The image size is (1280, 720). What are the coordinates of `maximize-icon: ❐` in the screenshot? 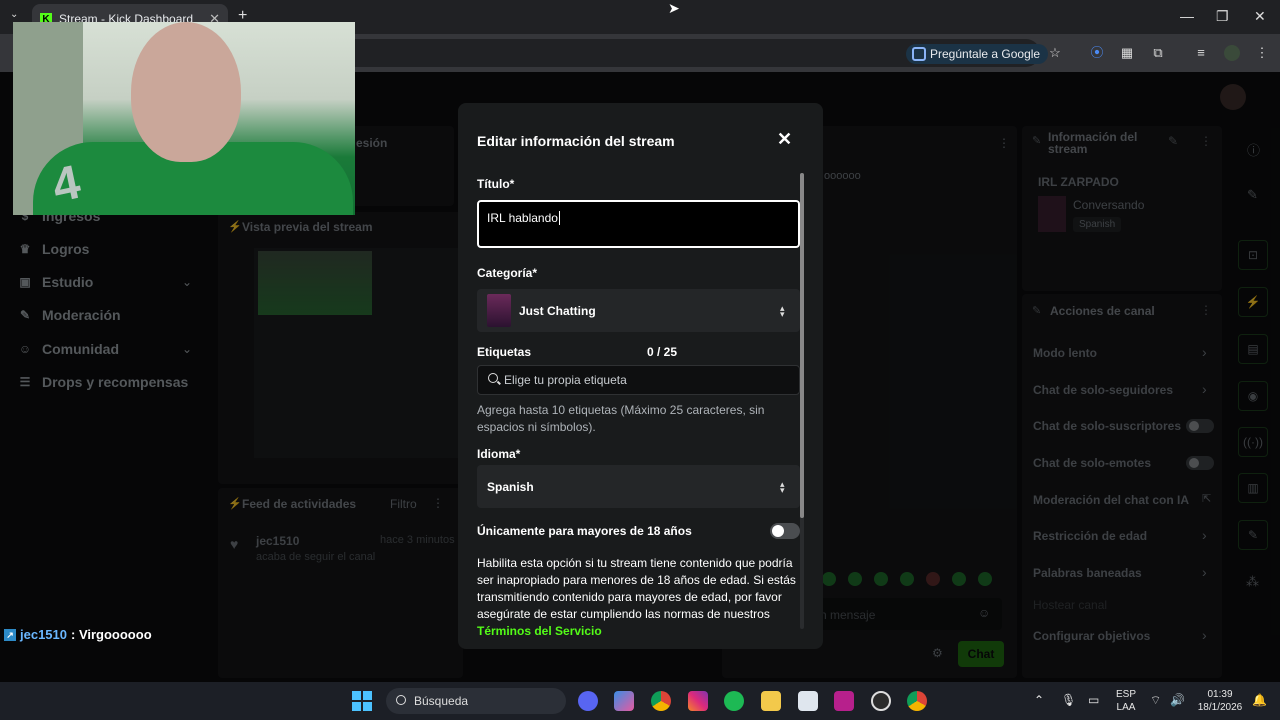 It's located at (1222, 16).